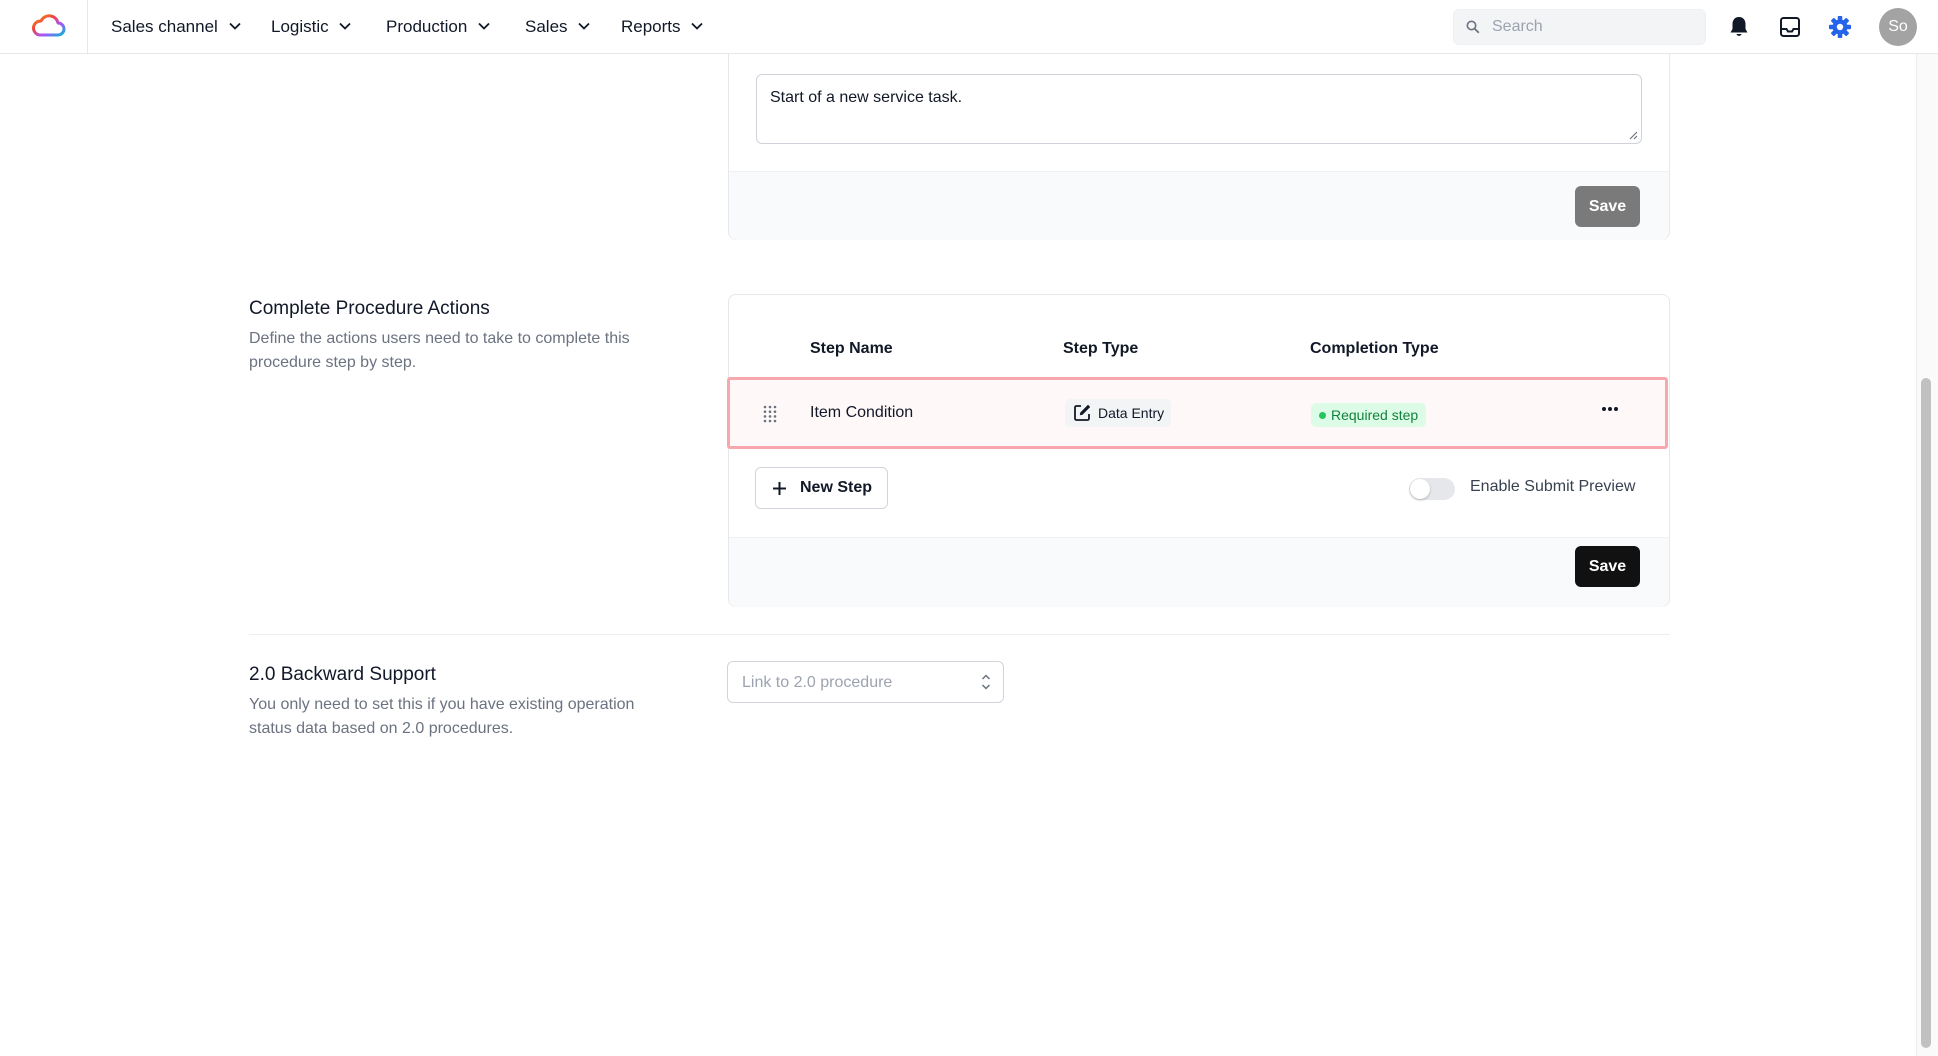 The image size is (1938, 1056). I want to click on search-input, so click(1595, 27).